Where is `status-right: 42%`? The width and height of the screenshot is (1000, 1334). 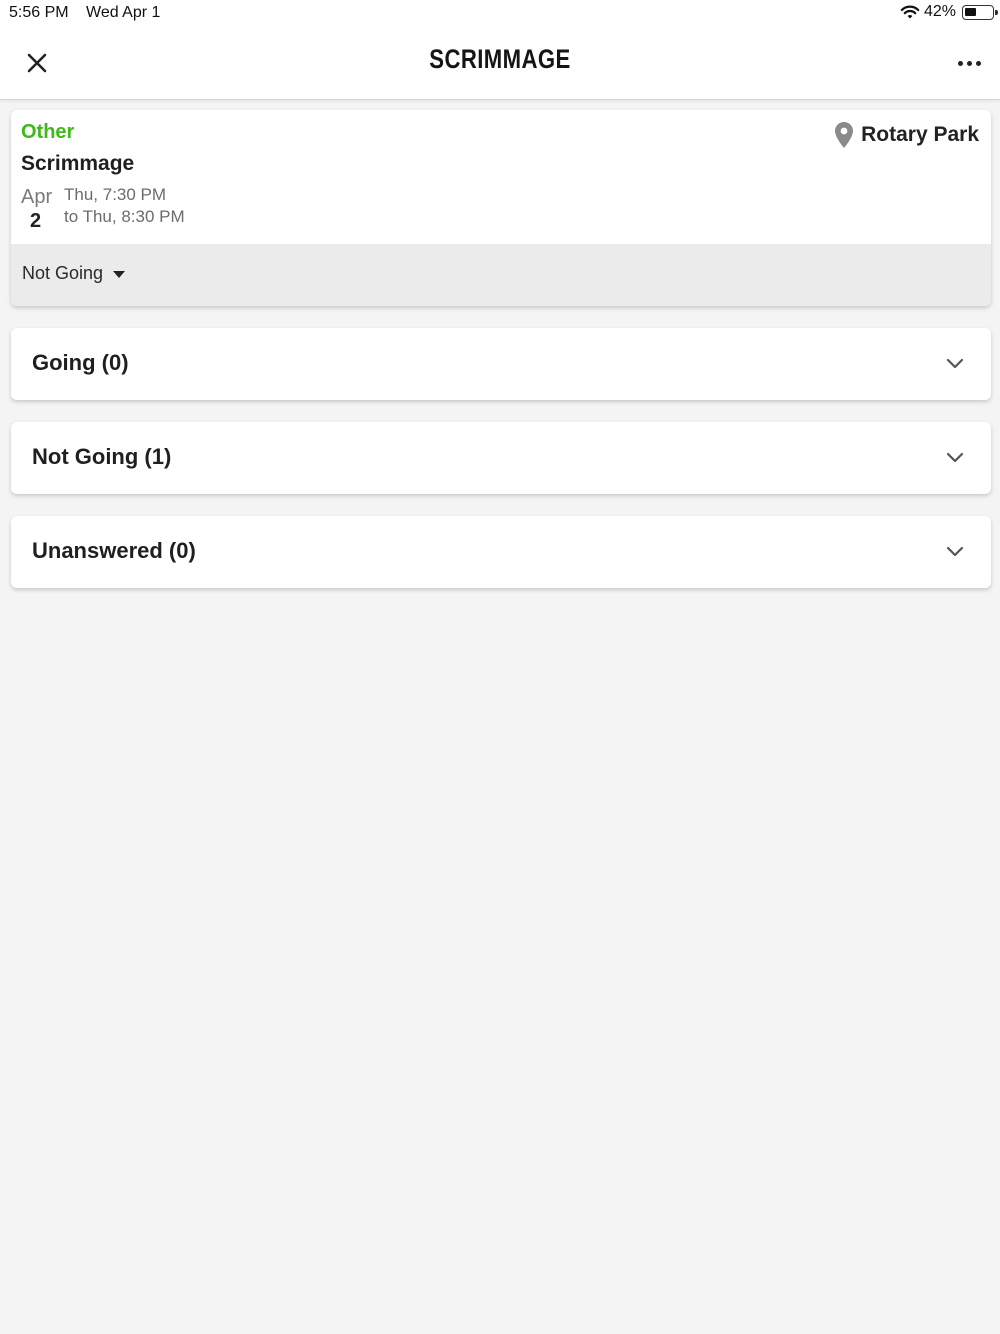
status-right: 42% is located at coordinates (949, 12).